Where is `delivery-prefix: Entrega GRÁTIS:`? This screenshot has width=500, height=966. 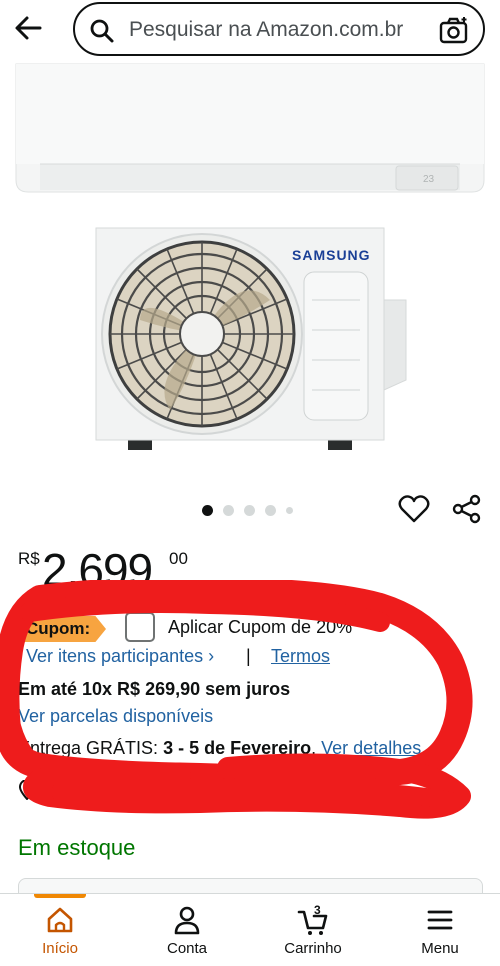 delivery-prefix: Entrega GRÁTIS: is located at coordinates (91, 748).